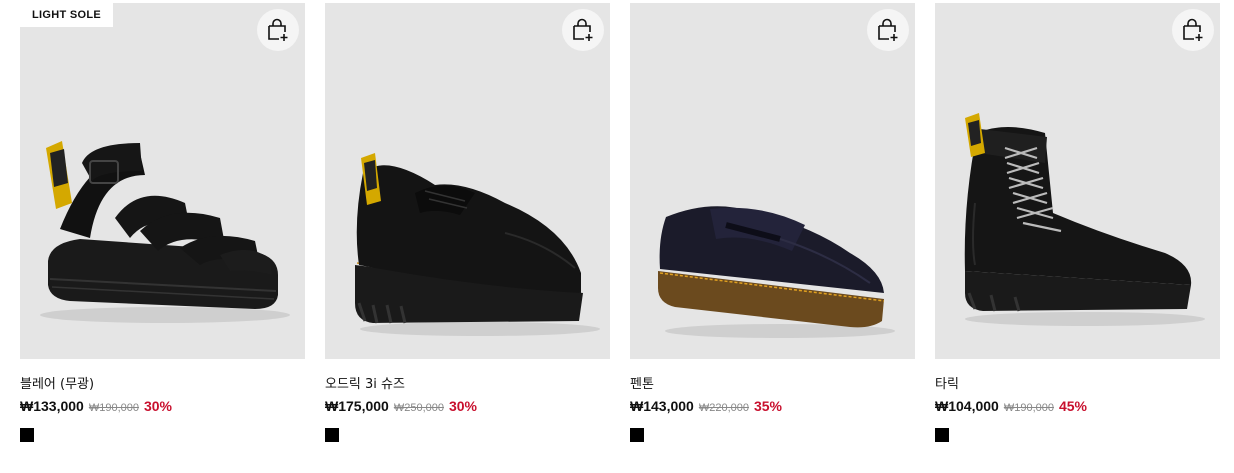 Image resolution: width=1234 pixels, height=473 pixels. Describe the element at coordinates (52, 406) in the screenshot. I see `sale-price: ₩133,000` at that location.